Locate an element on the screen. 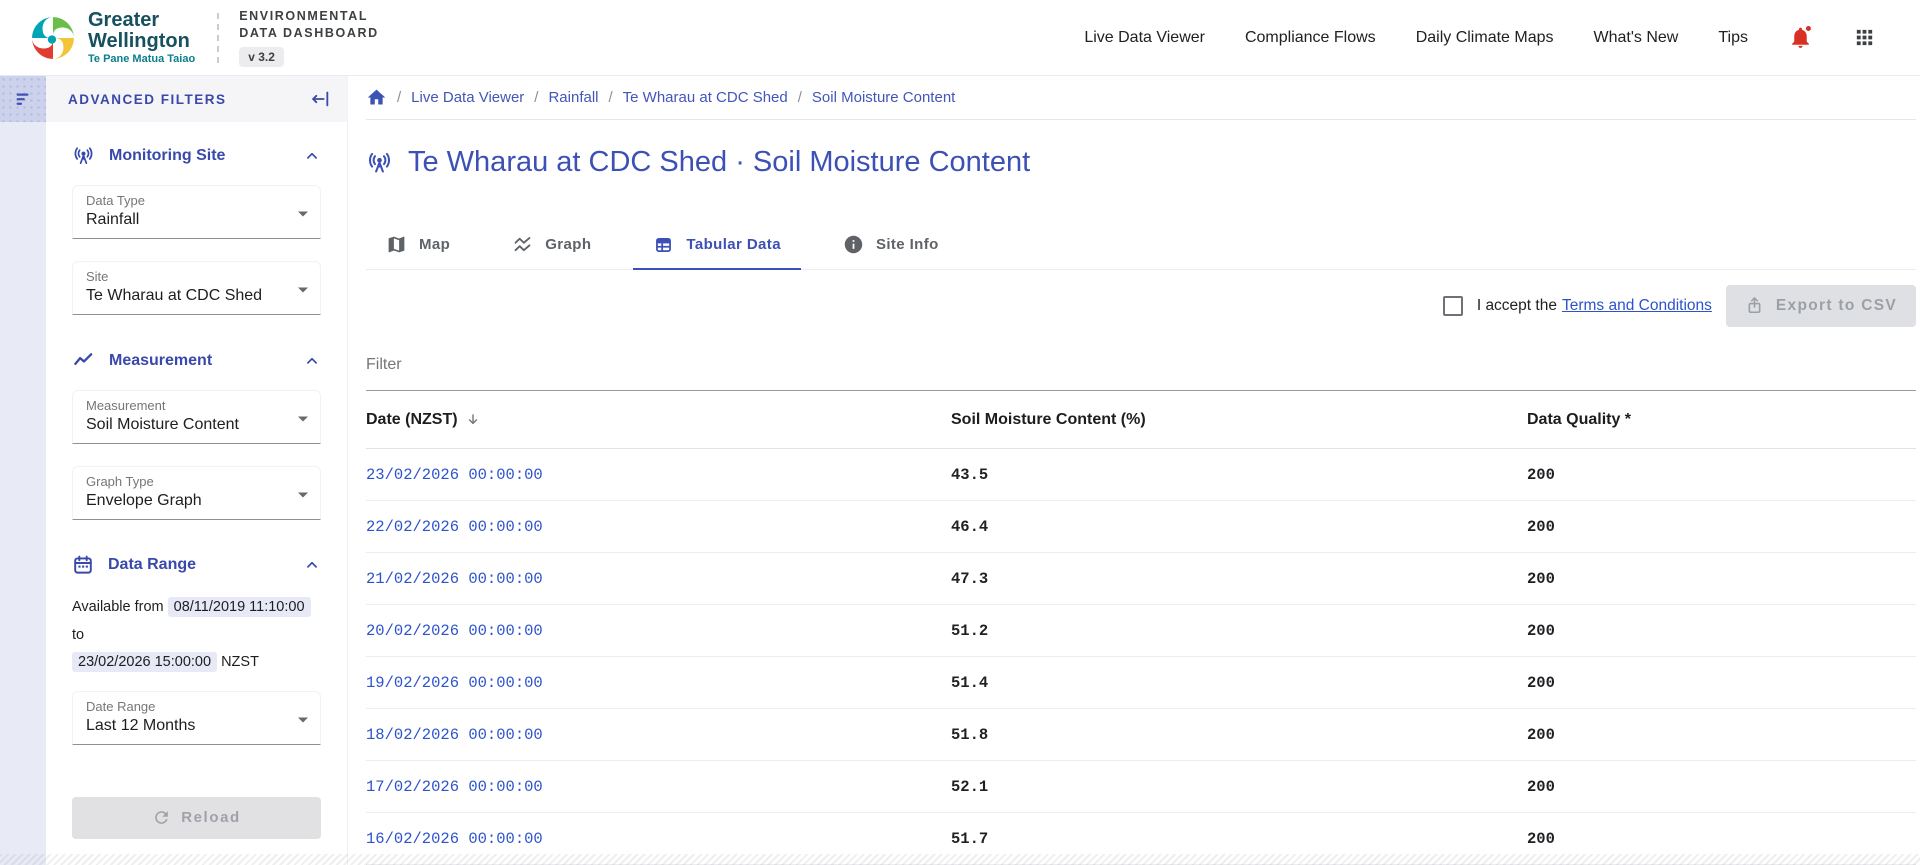 The height and width of the screenshot is (865, 1920). table-row: 16/02/2026 00:00:00 51.7 200 is located at coordinates (1141, 839).